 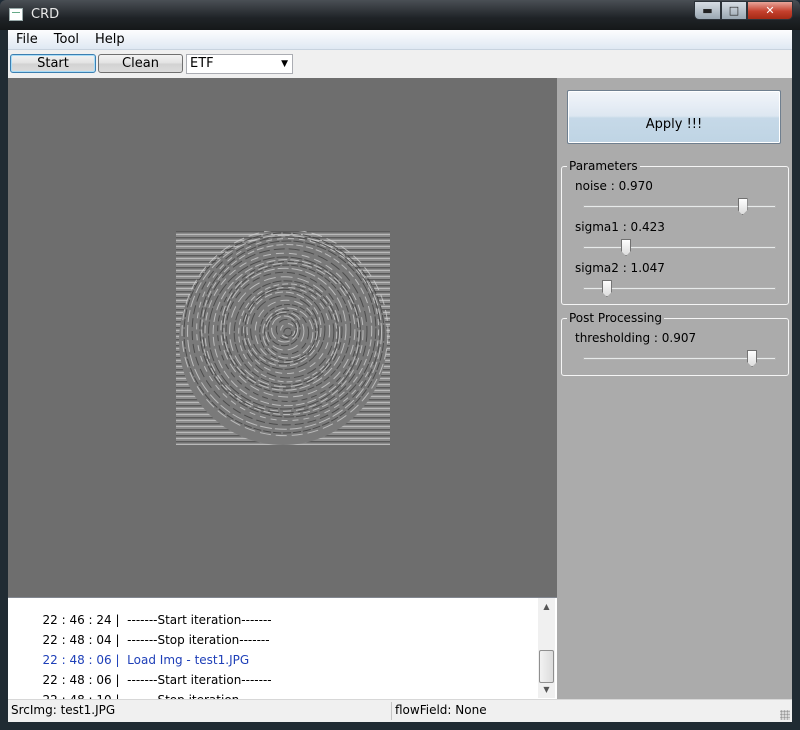 I want to click on window-title: CRD, so click(x=45, y=14).